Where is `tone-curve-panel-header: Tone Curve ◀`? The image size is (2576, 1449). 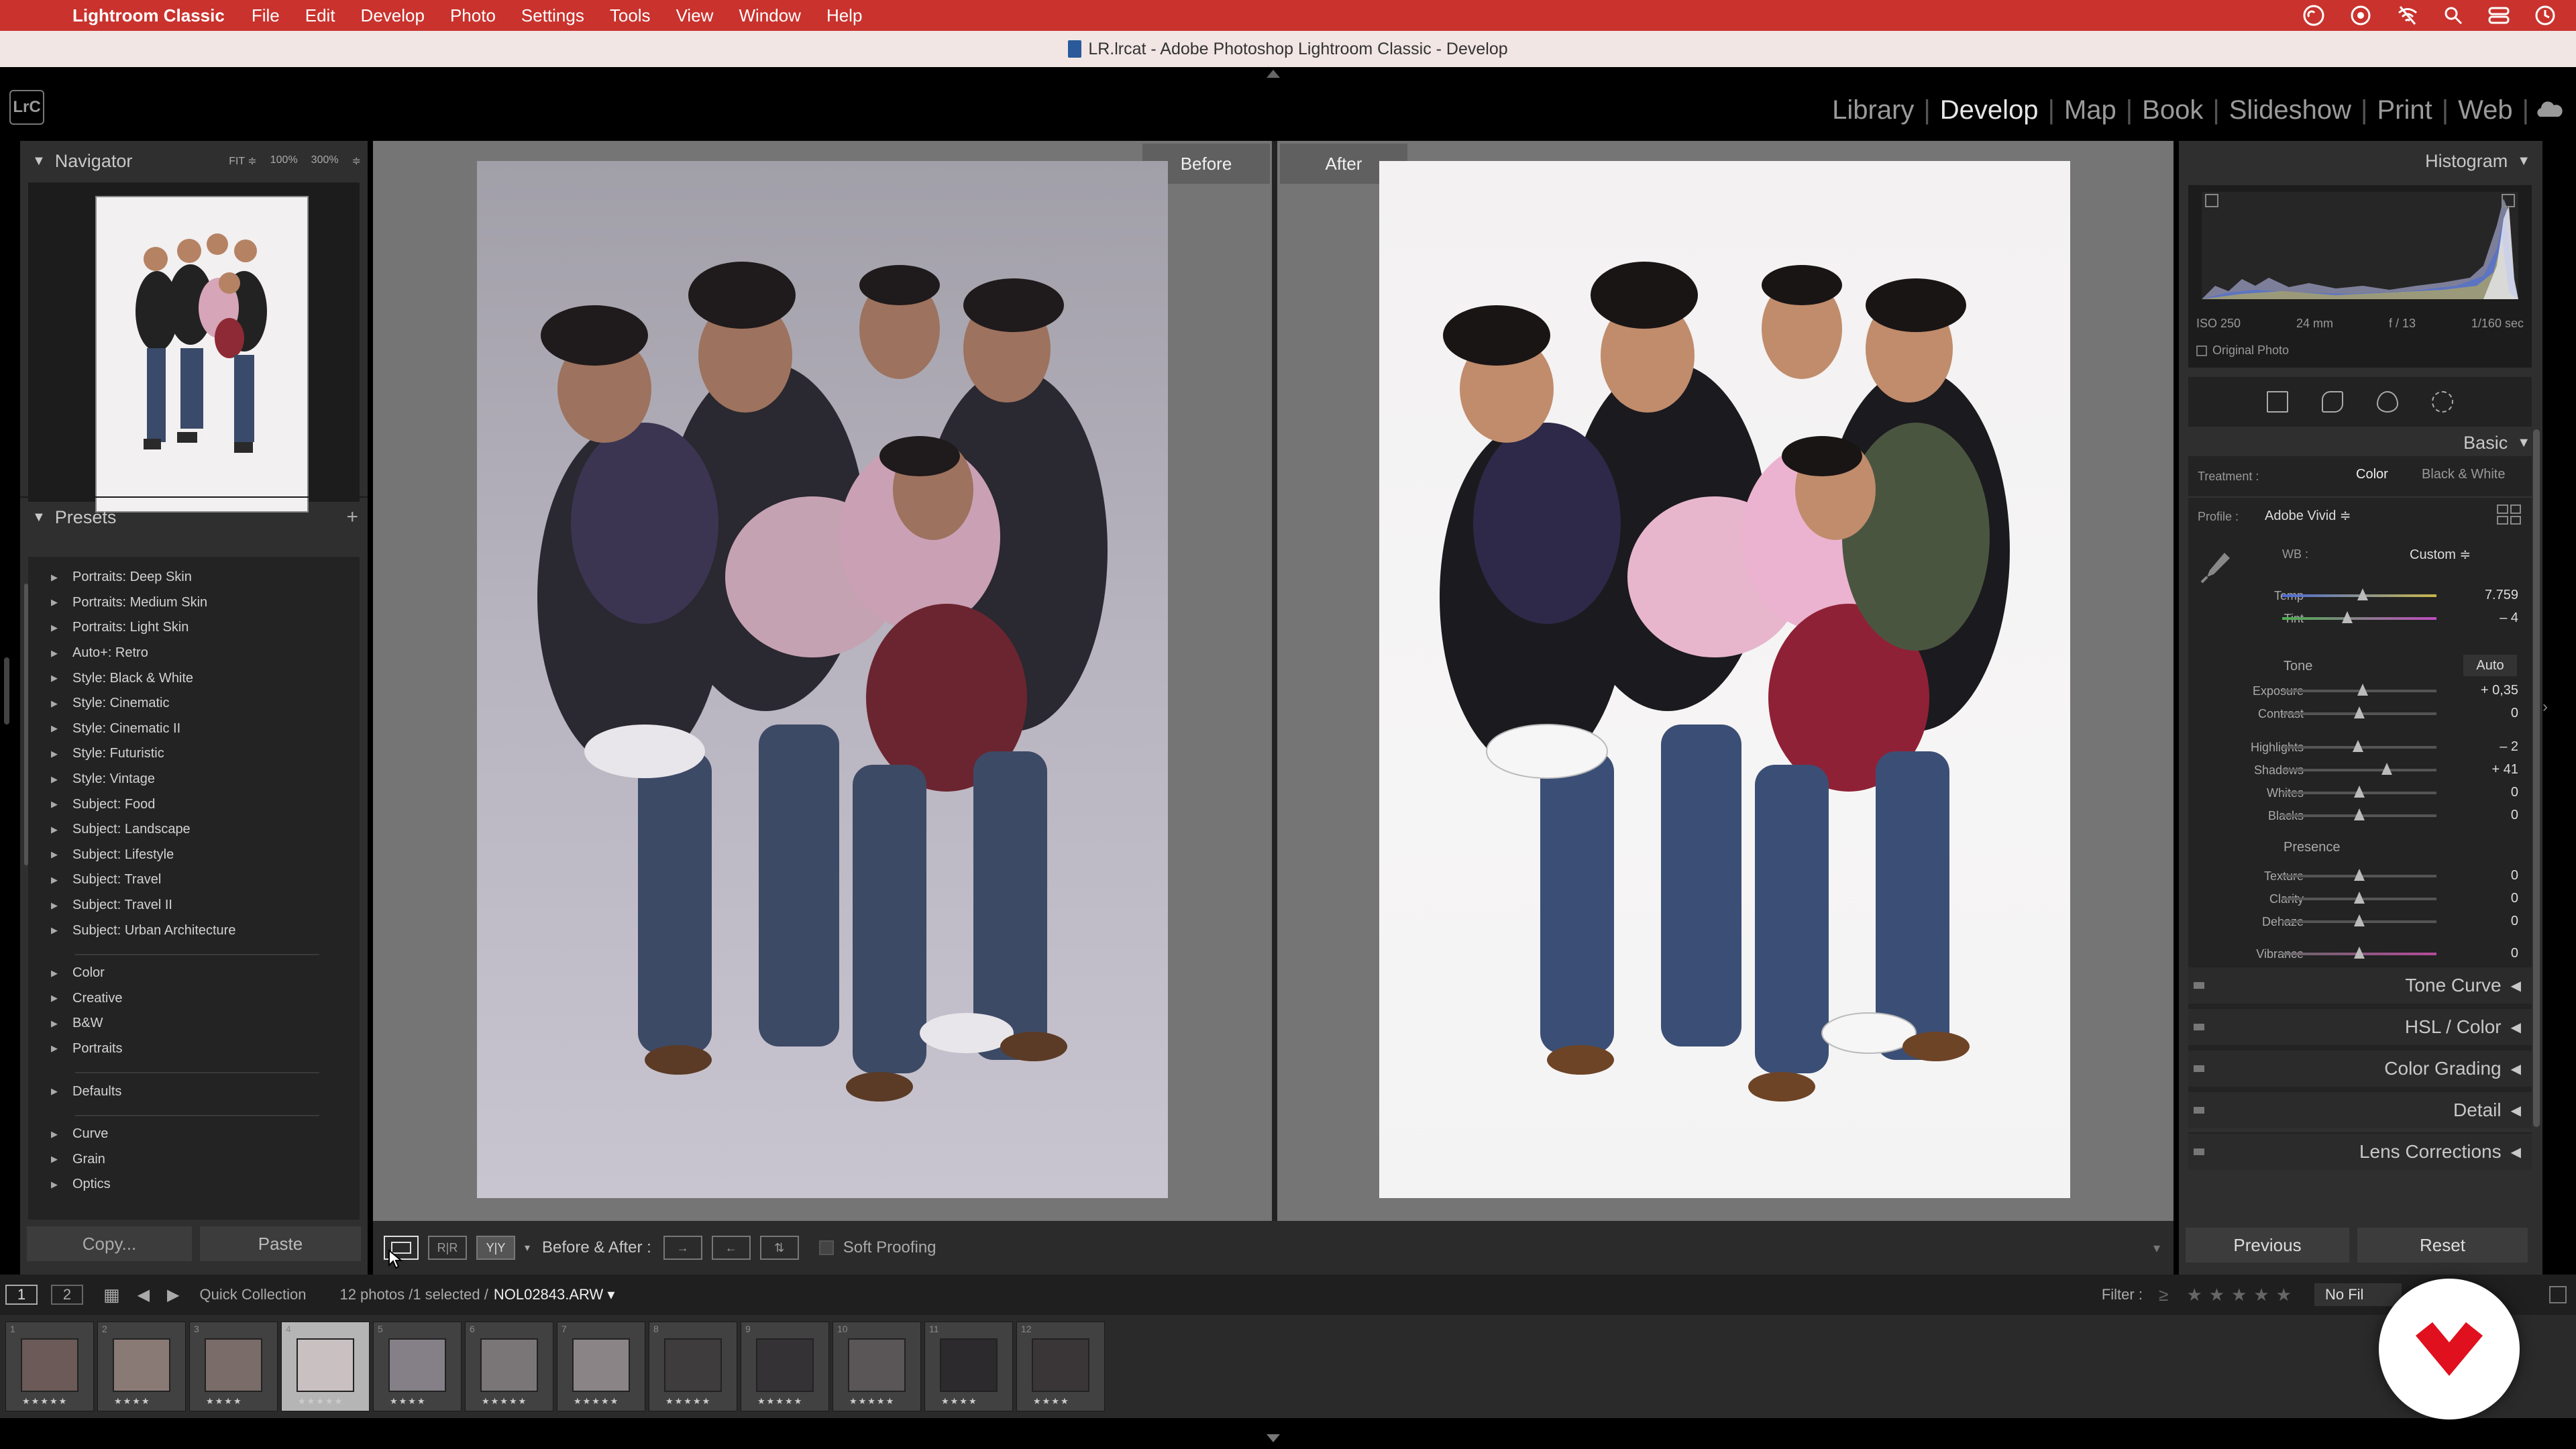
tone-curve-panel-header: Tone Curve ◀ is located at coordinates (2360, 985).